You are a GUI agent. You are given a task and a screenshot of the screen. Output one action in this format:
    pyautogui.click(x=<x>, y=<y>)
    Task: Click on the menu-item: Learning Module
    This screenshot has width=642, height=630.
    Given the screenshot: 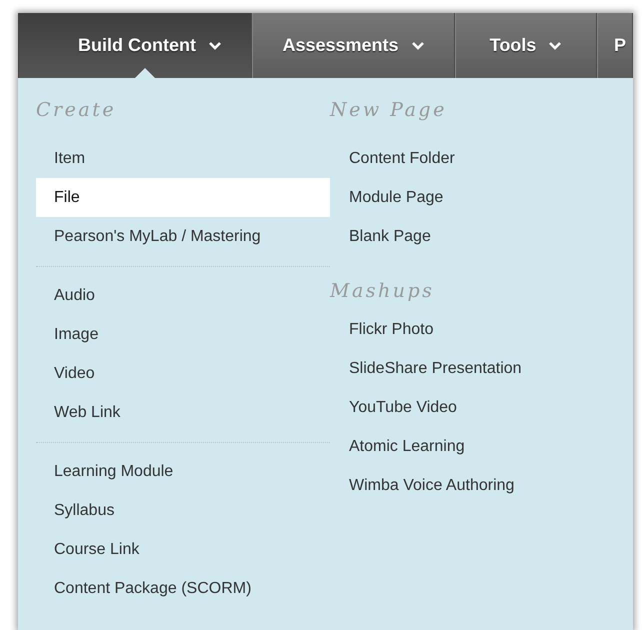 What is the action you would take?
    pyautogui.click(x=183, y=471)
    